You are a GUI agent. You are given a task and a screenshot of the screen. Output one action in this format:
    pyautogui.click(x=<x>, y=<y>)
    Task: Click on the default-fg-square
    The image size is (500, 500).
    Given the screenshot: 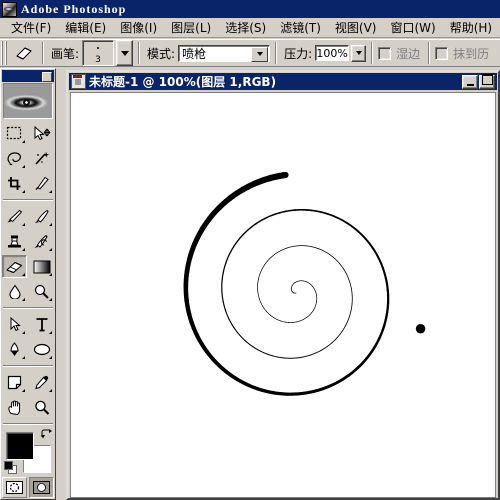 What is the action you would take?
    pyautogui.click(x=8, y=465)
    